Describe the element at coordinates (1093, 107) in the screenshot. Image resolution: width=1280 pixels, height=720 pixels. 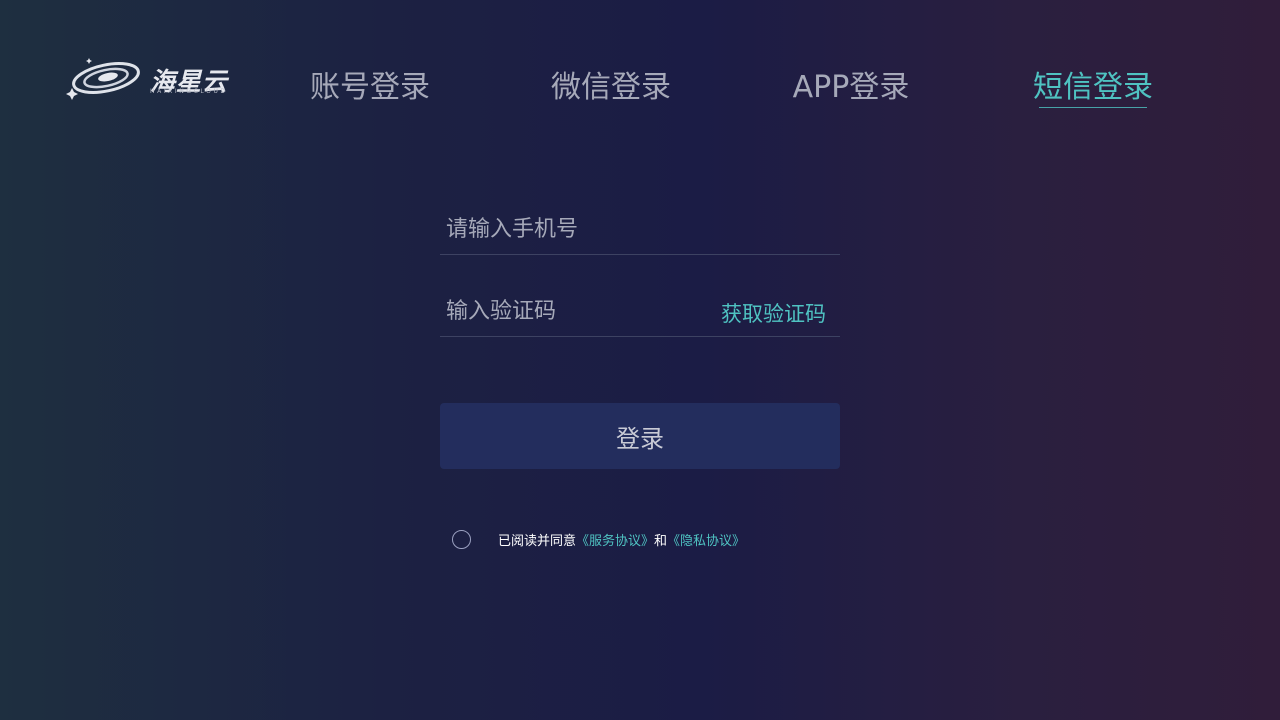
I see `active-tab-underline` at that location.